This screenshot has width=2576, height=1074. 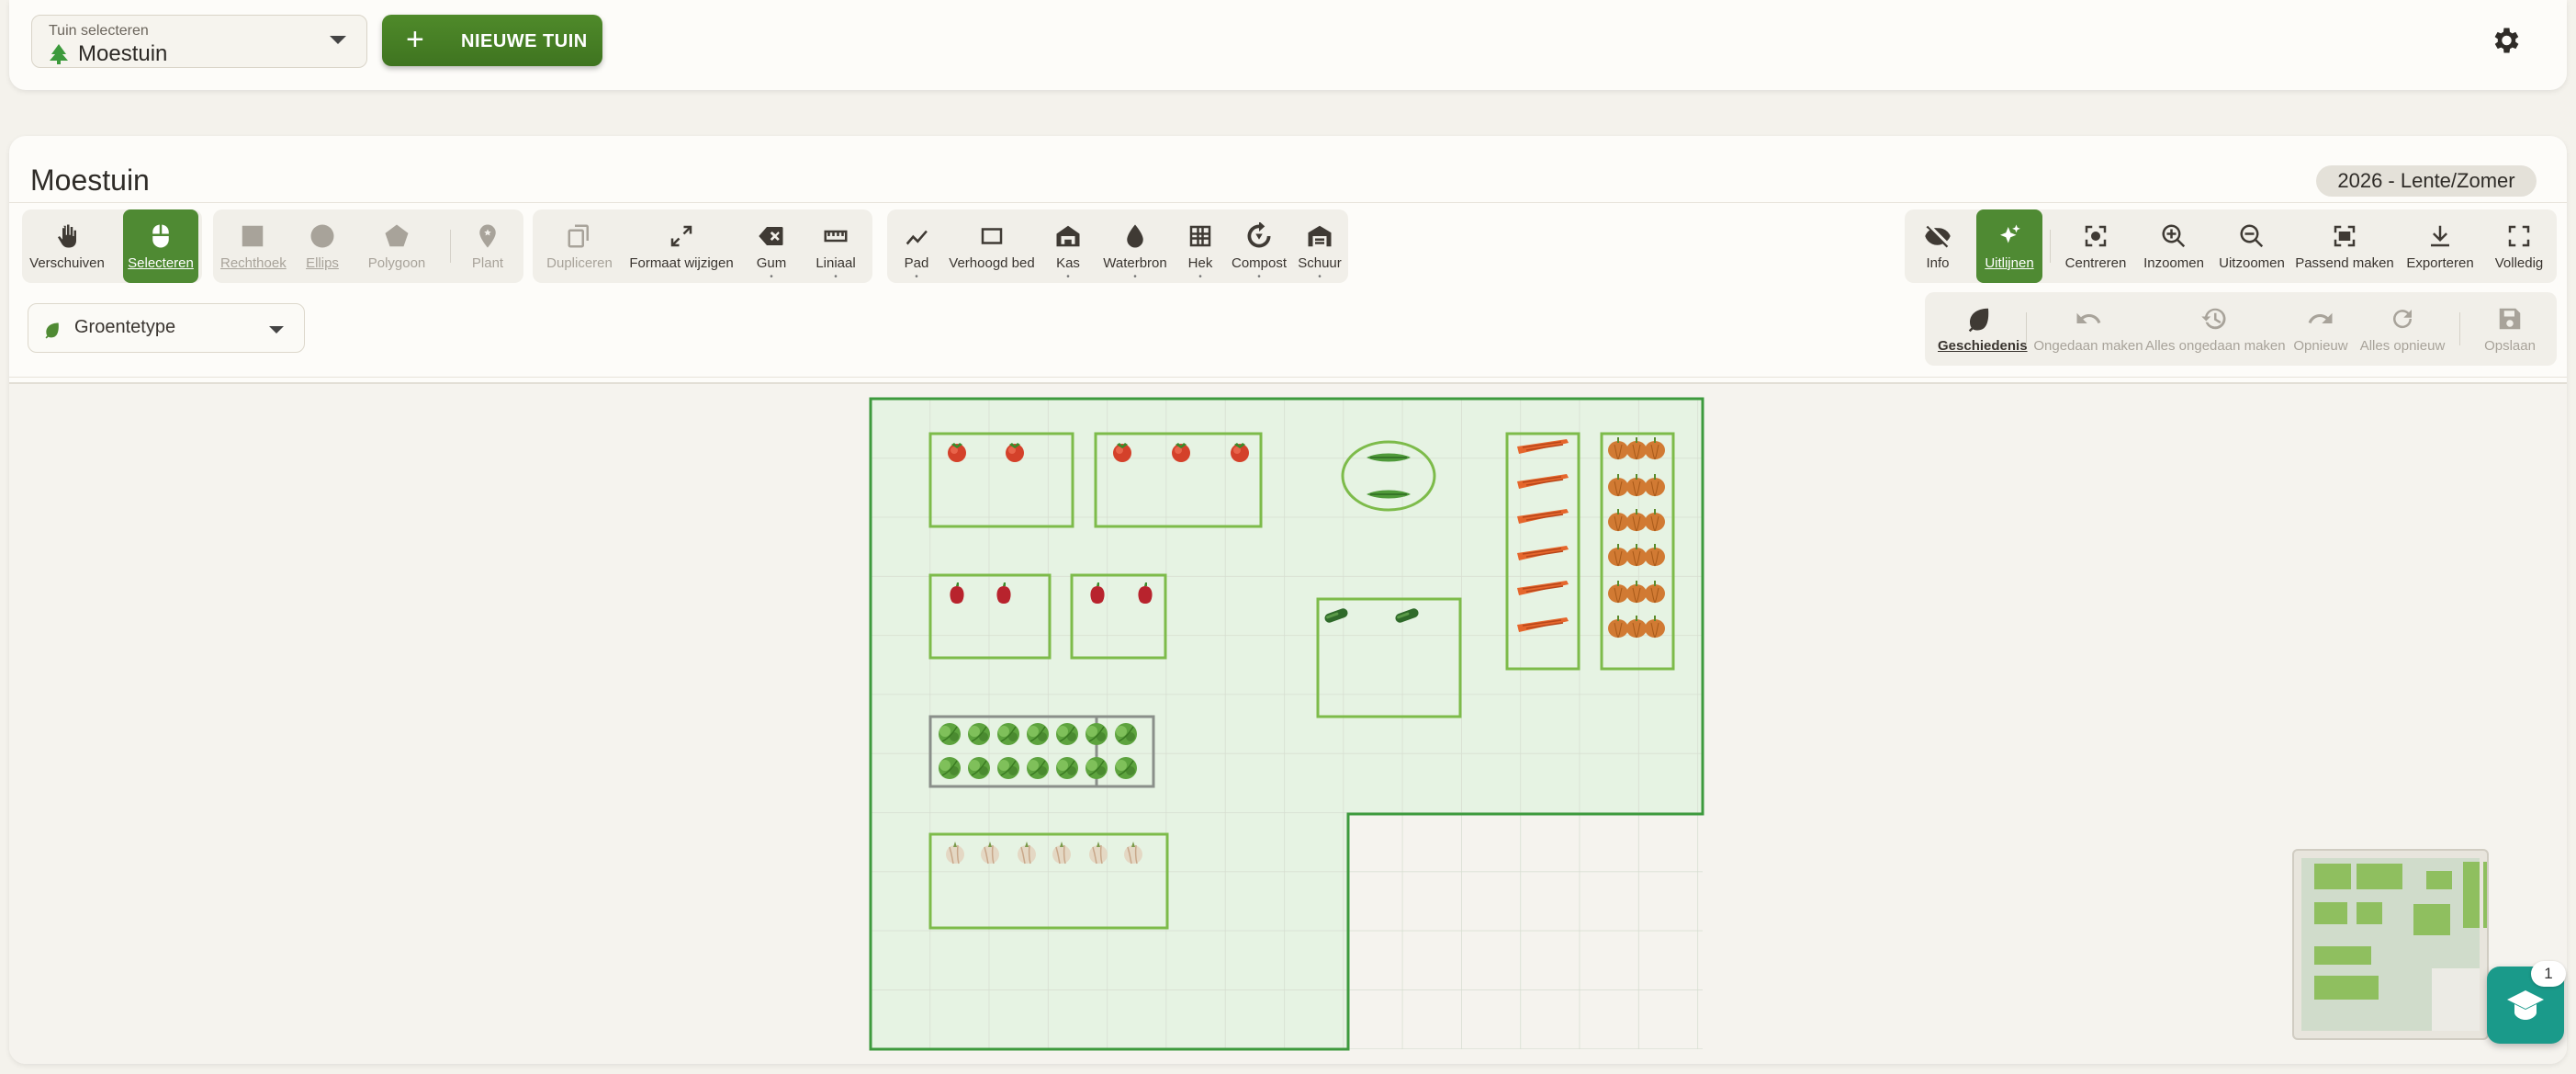 I want to click on ellipse-tool: Ellips, so click(x=322, y=246).